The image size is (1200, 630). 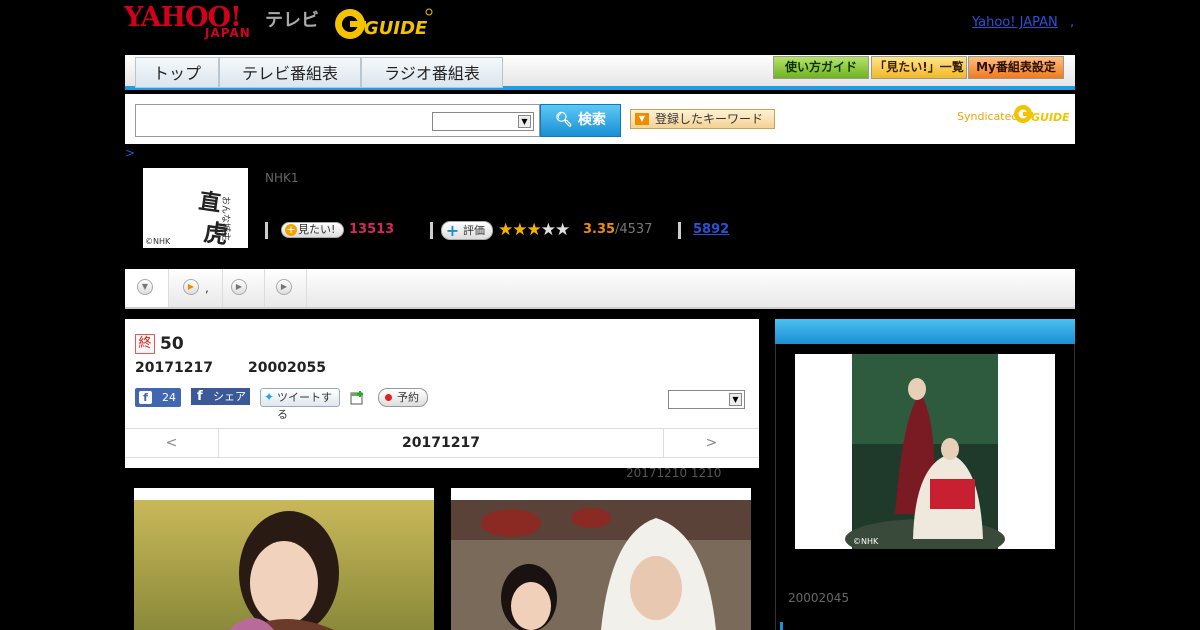 I want to click on yahoo-japan-link: Yahoo! JAPAN, so click(x=1015, y=22).